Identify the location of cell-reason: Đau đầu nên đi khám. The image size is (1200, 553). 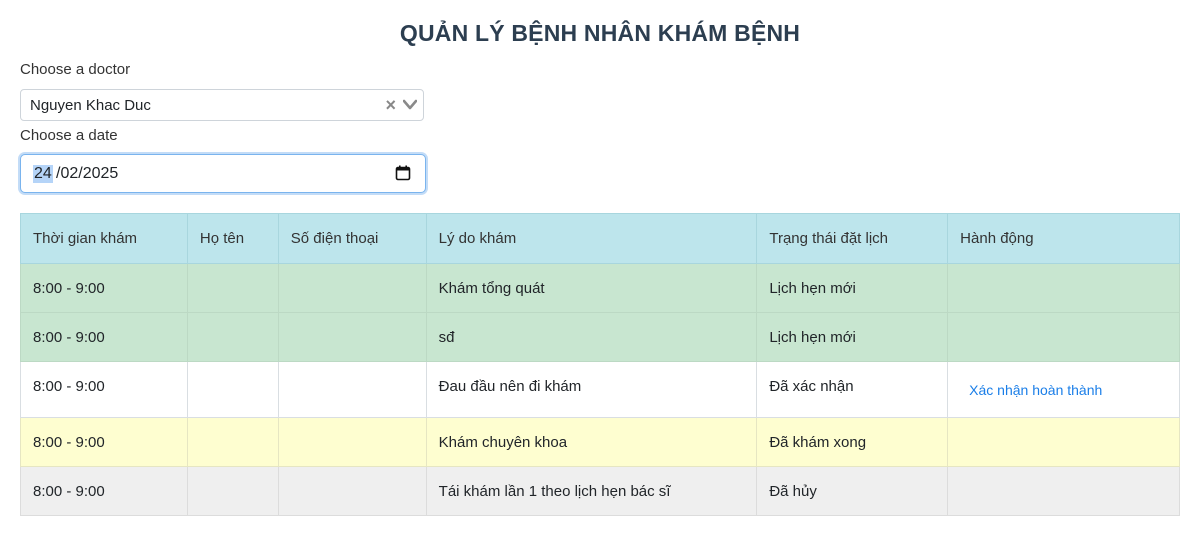
(591, 389).